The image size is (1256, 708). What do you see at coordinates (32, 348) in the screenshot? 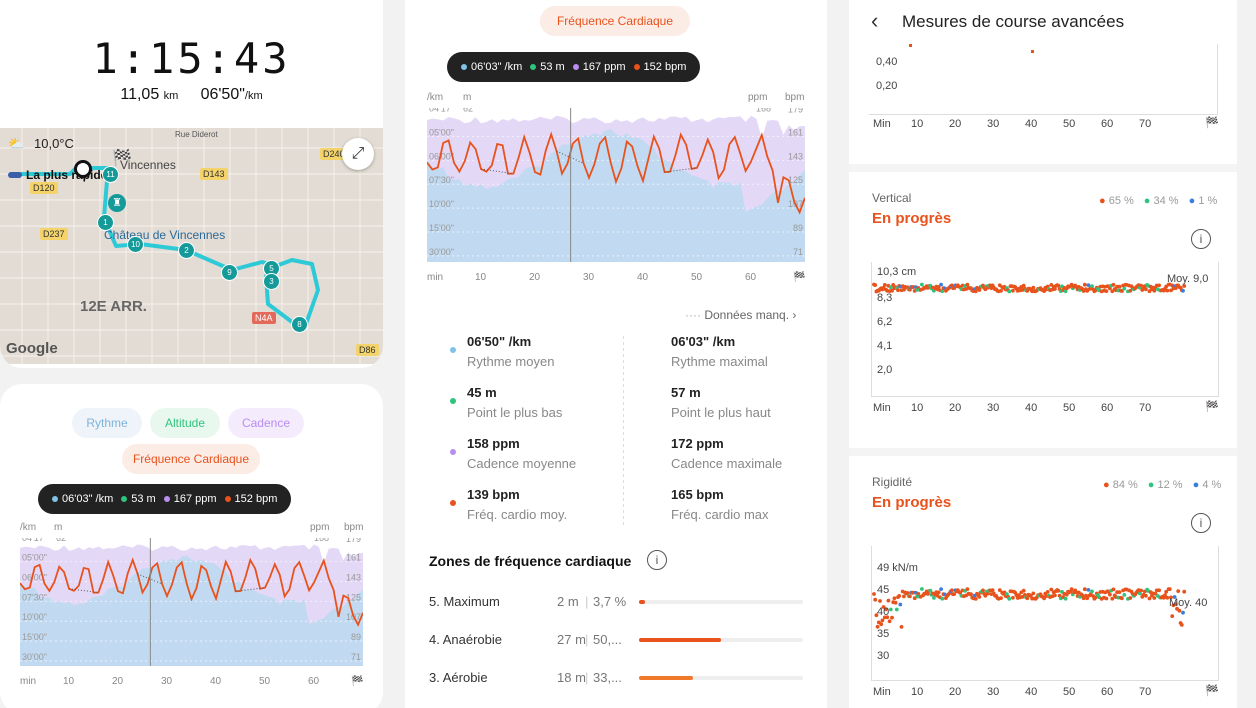
I see `google-logo: Google` at bounding box center [32, 348].